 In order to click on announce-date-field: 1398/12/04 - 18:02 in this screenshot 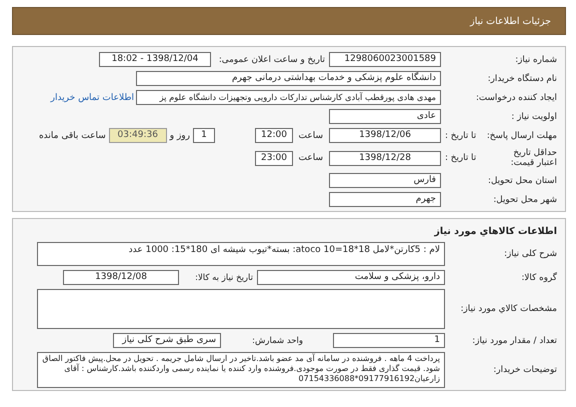, I will do `click(155, 59)`.